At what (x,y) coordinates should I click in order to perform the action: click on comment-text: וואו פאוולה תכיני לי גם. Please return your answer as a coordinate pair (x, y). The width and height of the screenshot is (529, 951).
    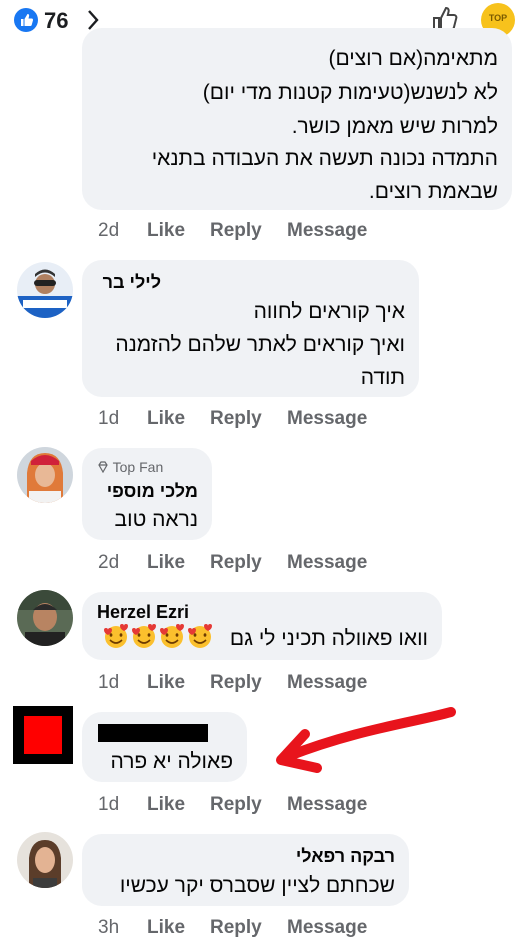
    Looking at the image, I should click on (328, 638).